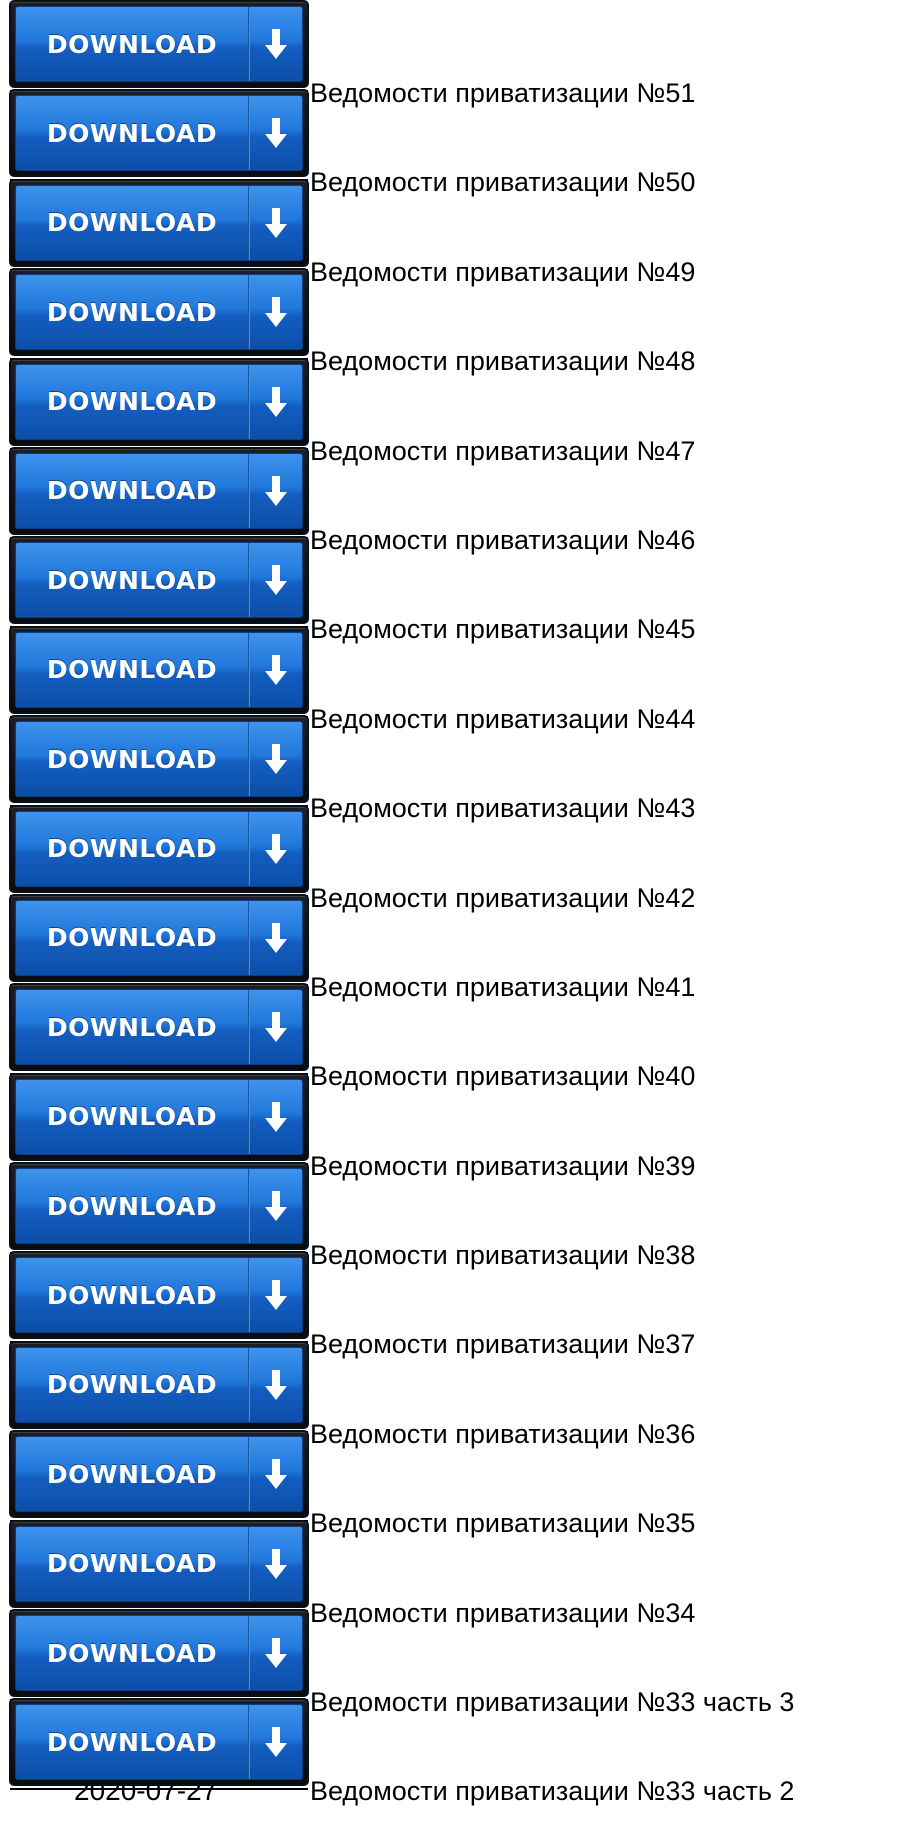 Image resolution: width=899 pixels, height=1845 pixels. I want to click on list-item: Ведомости приватизации №51 DOWNLOAD, so click(449, 54).